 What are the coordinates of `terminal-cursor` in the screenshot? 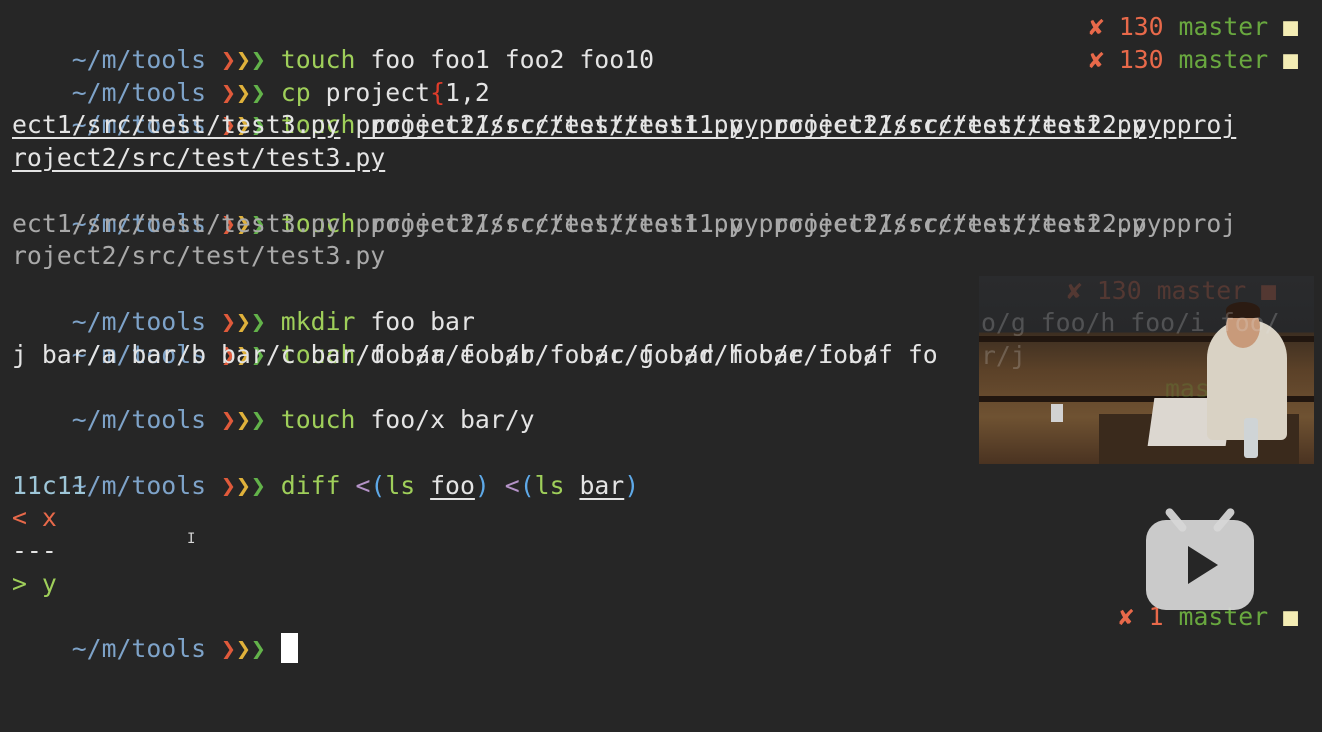 It's located at (289, 648).